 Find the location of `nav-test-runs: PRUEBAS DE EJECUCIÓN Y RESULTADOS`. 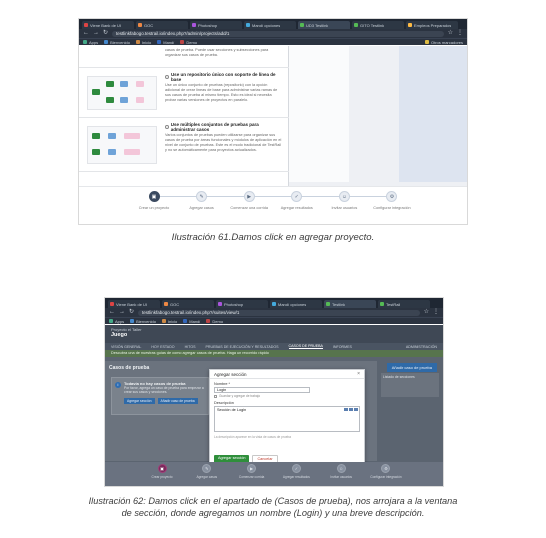

nav-test-runs: PRUEBAS DE EJECUCIÓN Y RESULTADOS is located at coordinates (242, 347).